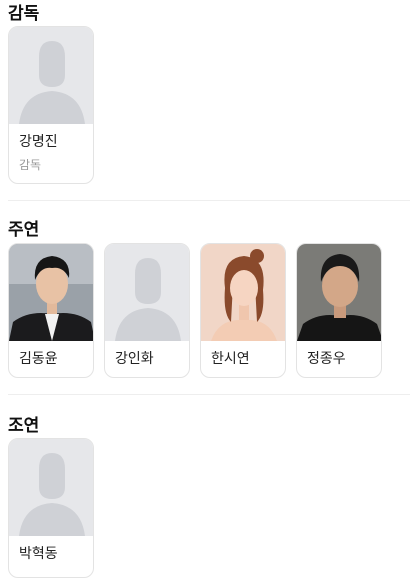 This screenshot has width=410, height=578. Describe the element at coordinates (30, 165) in the screenshot. I see `person-role: 감독` at that location.